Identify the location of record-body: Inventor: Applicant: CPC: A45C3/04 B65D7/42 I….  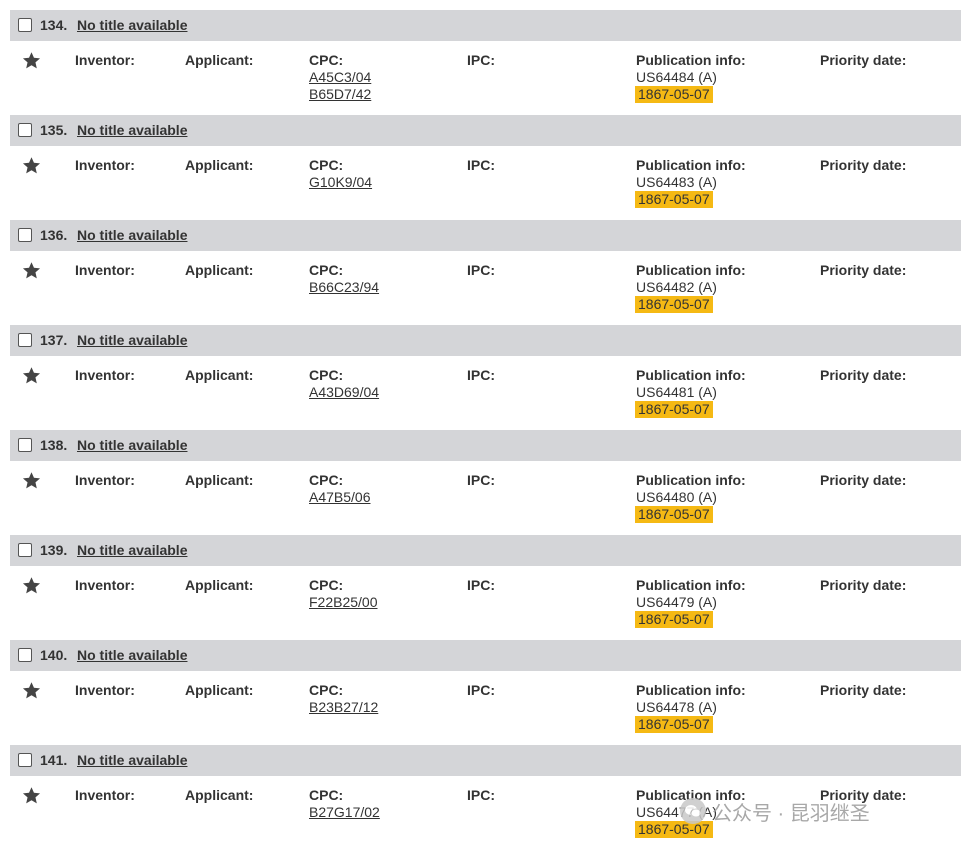
(485, 78).